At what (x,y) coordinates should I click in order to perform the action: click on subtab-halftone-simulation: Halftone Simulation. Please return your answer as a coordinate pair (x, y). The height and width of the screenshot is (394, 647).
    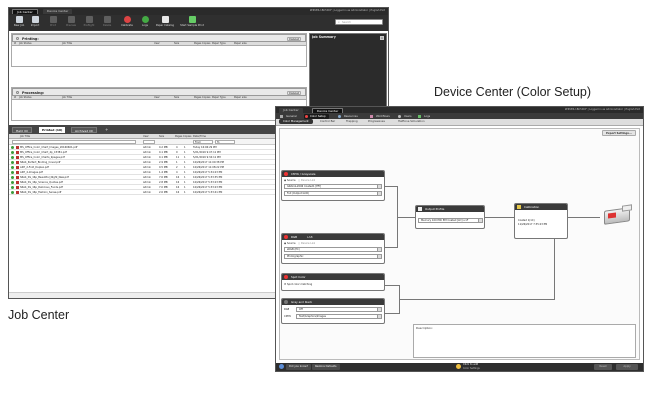
    Looking at the image, I should click on (411, 121).